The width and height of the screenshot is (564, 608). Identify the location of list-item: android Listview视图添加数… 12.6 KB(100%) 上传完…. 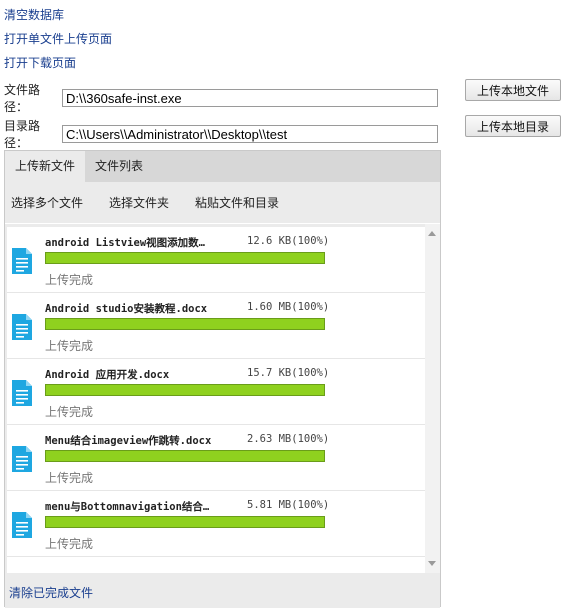
(216, 260).